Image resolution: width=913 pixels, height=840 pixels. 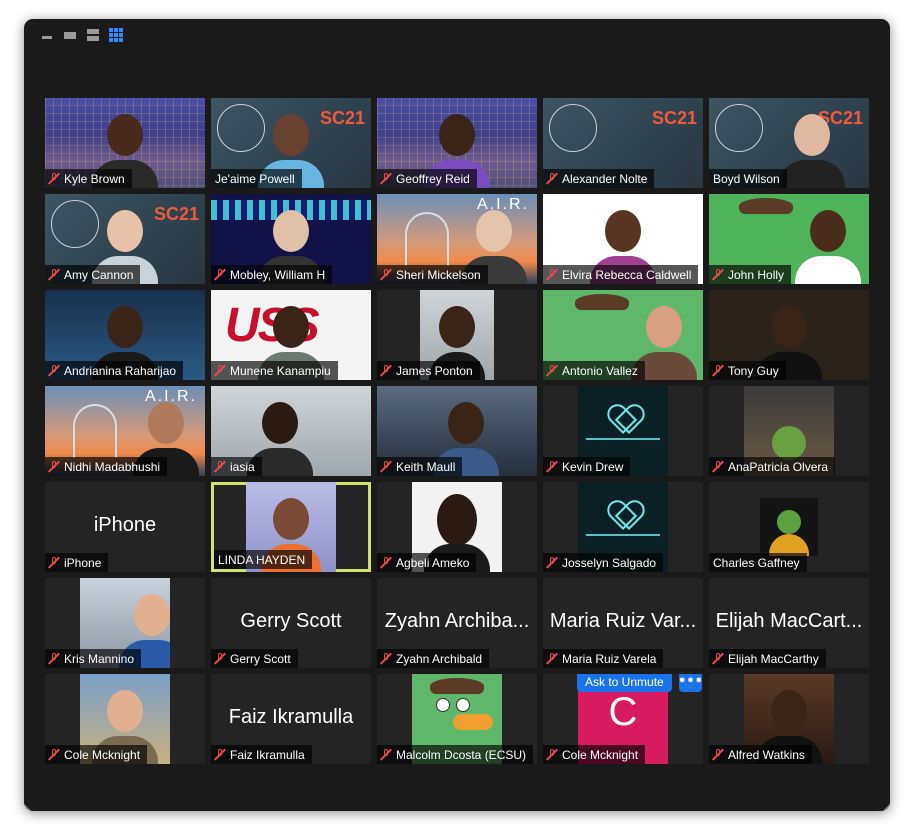 I want to click on participant-name-label: Nidhi Madabhushi, so click(x=106, y=466).